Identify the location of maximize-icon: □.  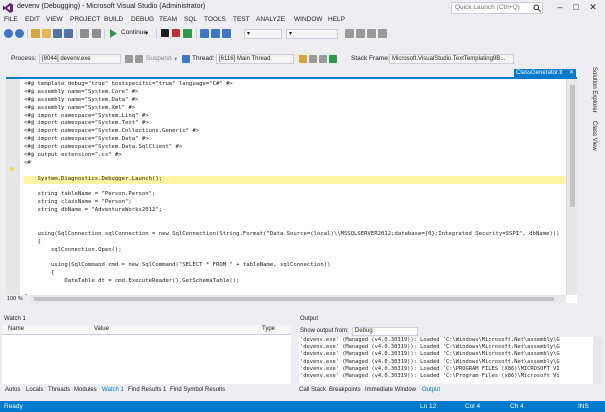
(576, 8).